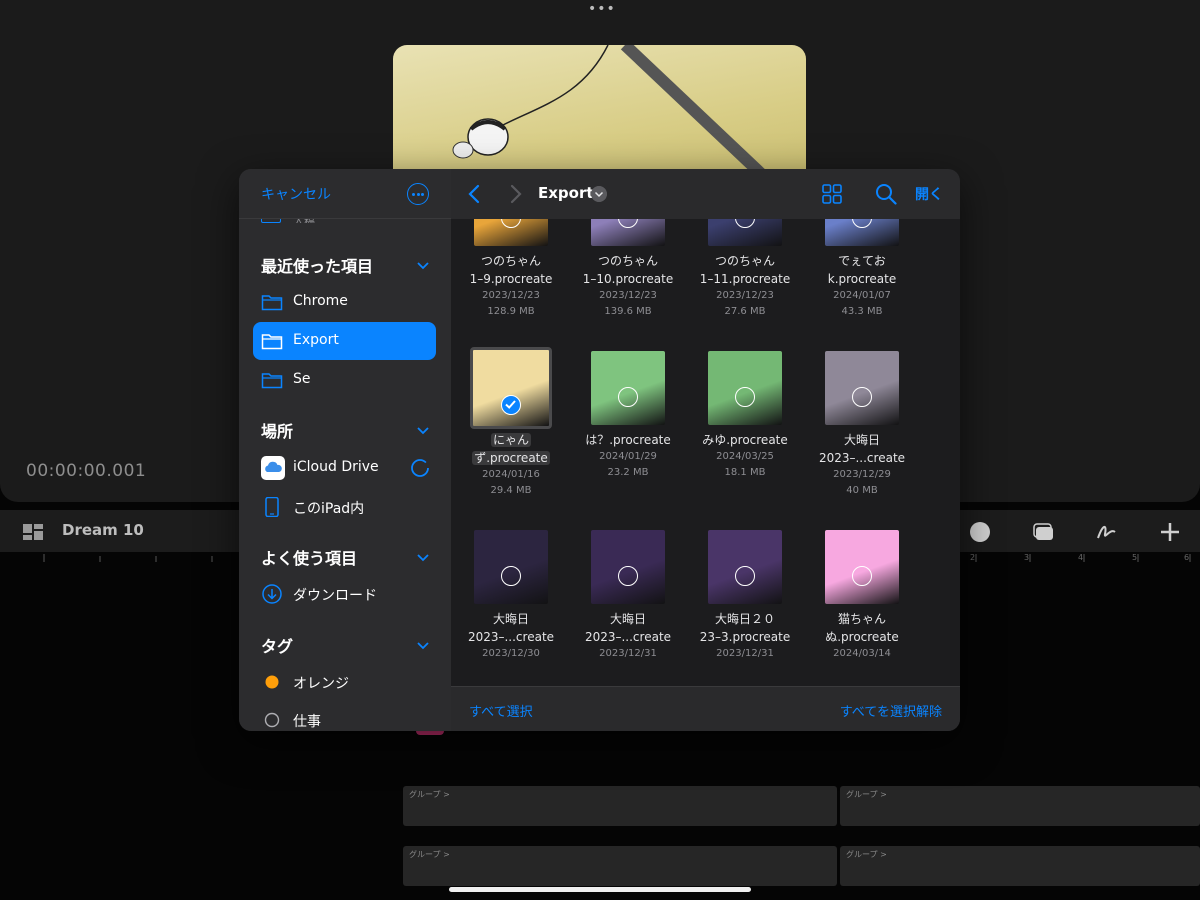 The width and height of the screenshot is (1200, 900). I want to click on sidebar-item-on-my-ipad: このiPad内, so click(344, 507).